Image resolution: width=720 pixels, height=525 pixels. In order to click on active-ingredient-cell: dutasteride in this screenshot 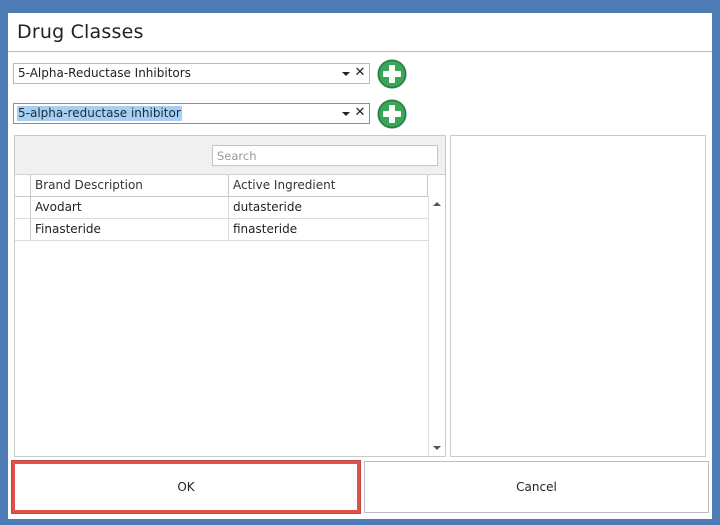, I will do `click(328, 207)`.